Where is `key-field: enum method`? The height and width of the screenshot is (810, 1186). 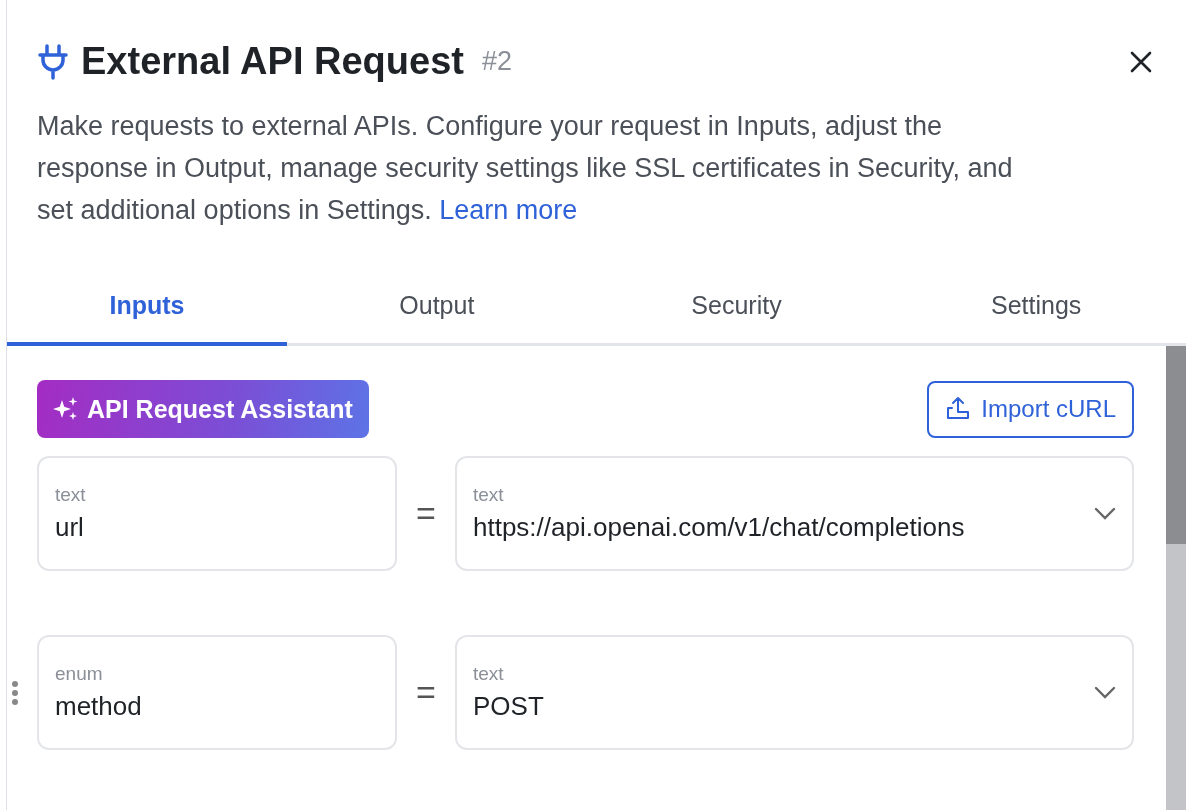
key-field: enum method is located at coordinates (217, 692).